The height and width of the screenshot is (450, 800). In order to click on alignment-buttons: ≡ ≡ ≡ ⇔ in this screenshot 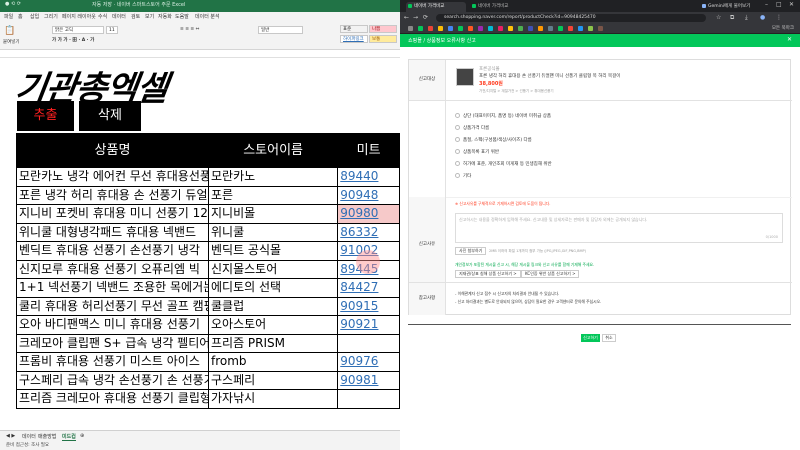, I will do `click(189, 29)`.